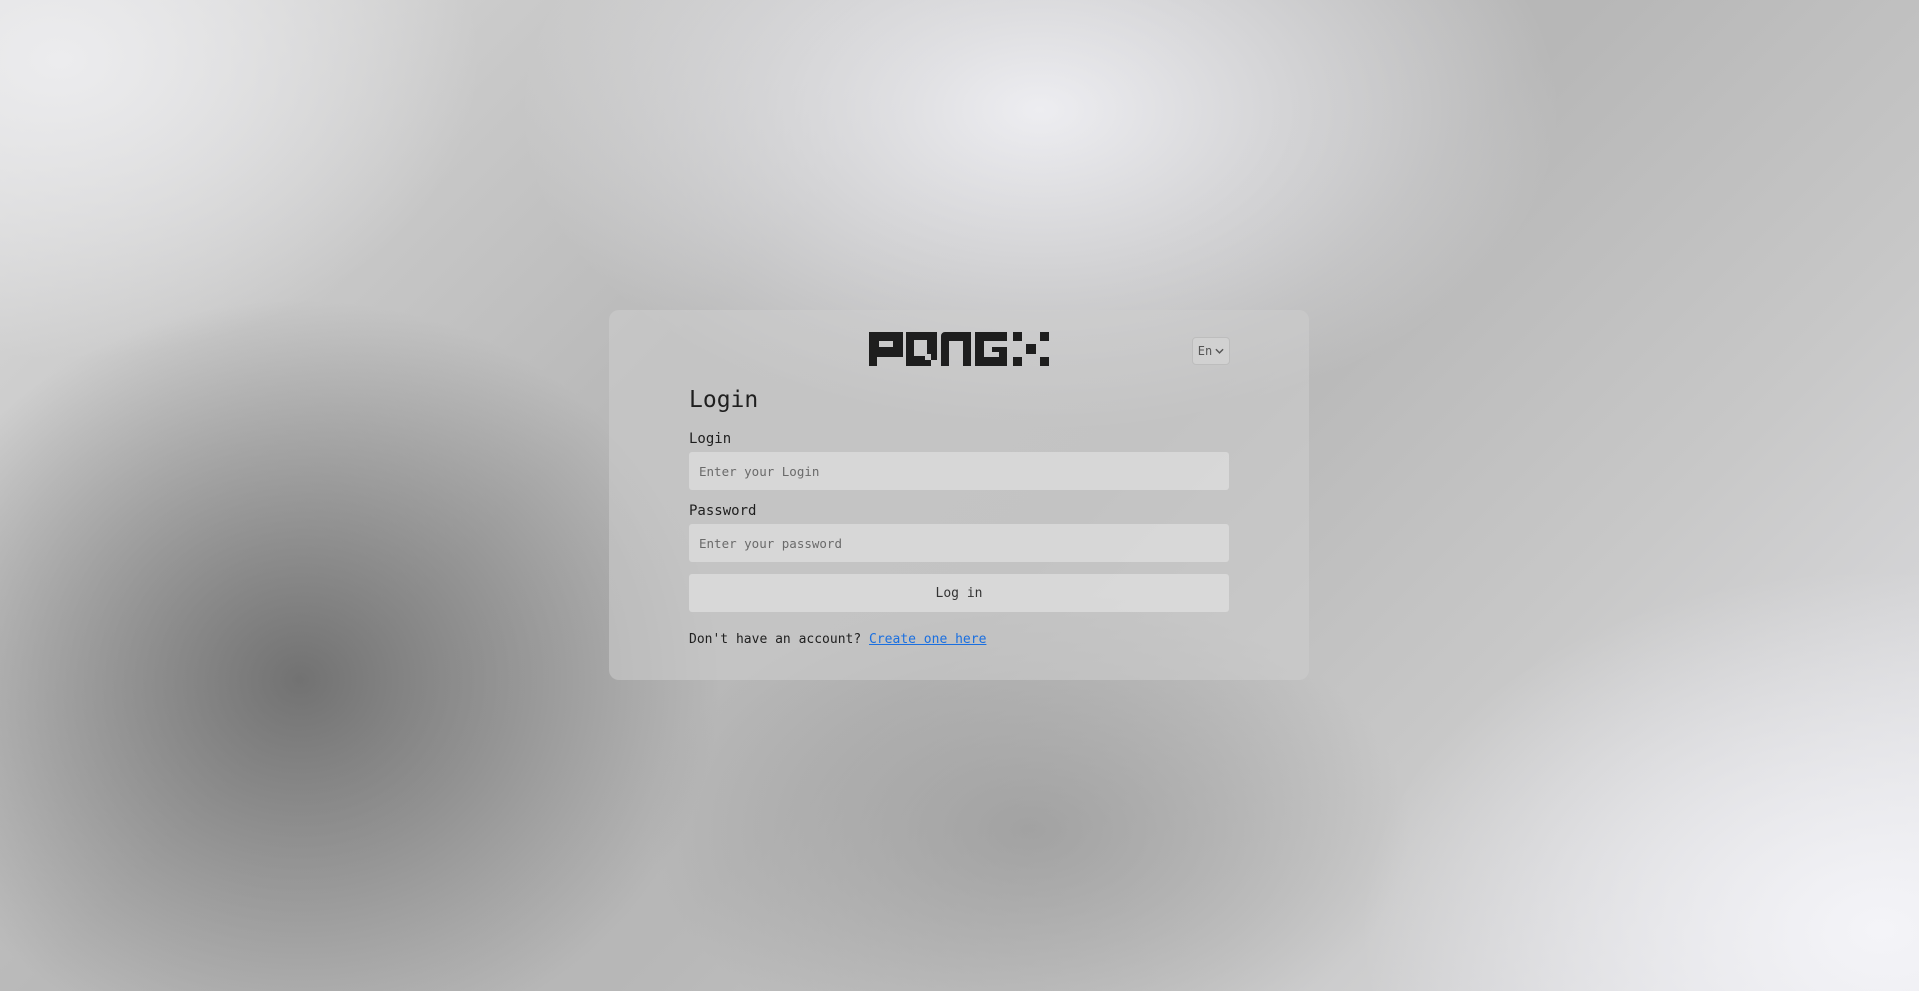 Image resolution: width=1919 pixels, height=991 pixels. I want to click on login-input, so click(959, 471).